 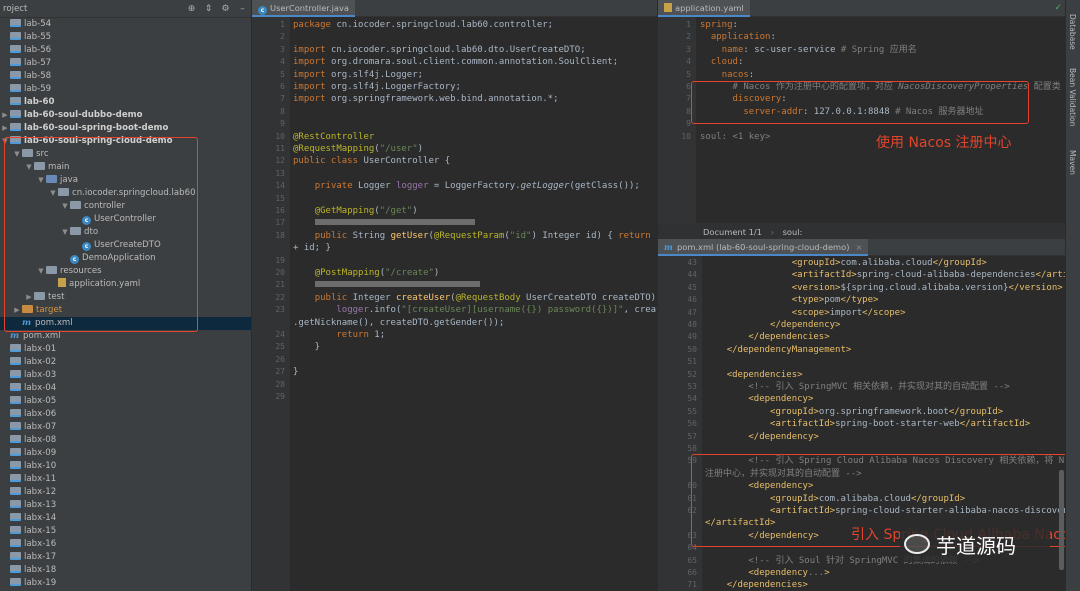 I want to click on code-line: name: sc-user-service # Spring 应用名, so click(x=808, y=50).